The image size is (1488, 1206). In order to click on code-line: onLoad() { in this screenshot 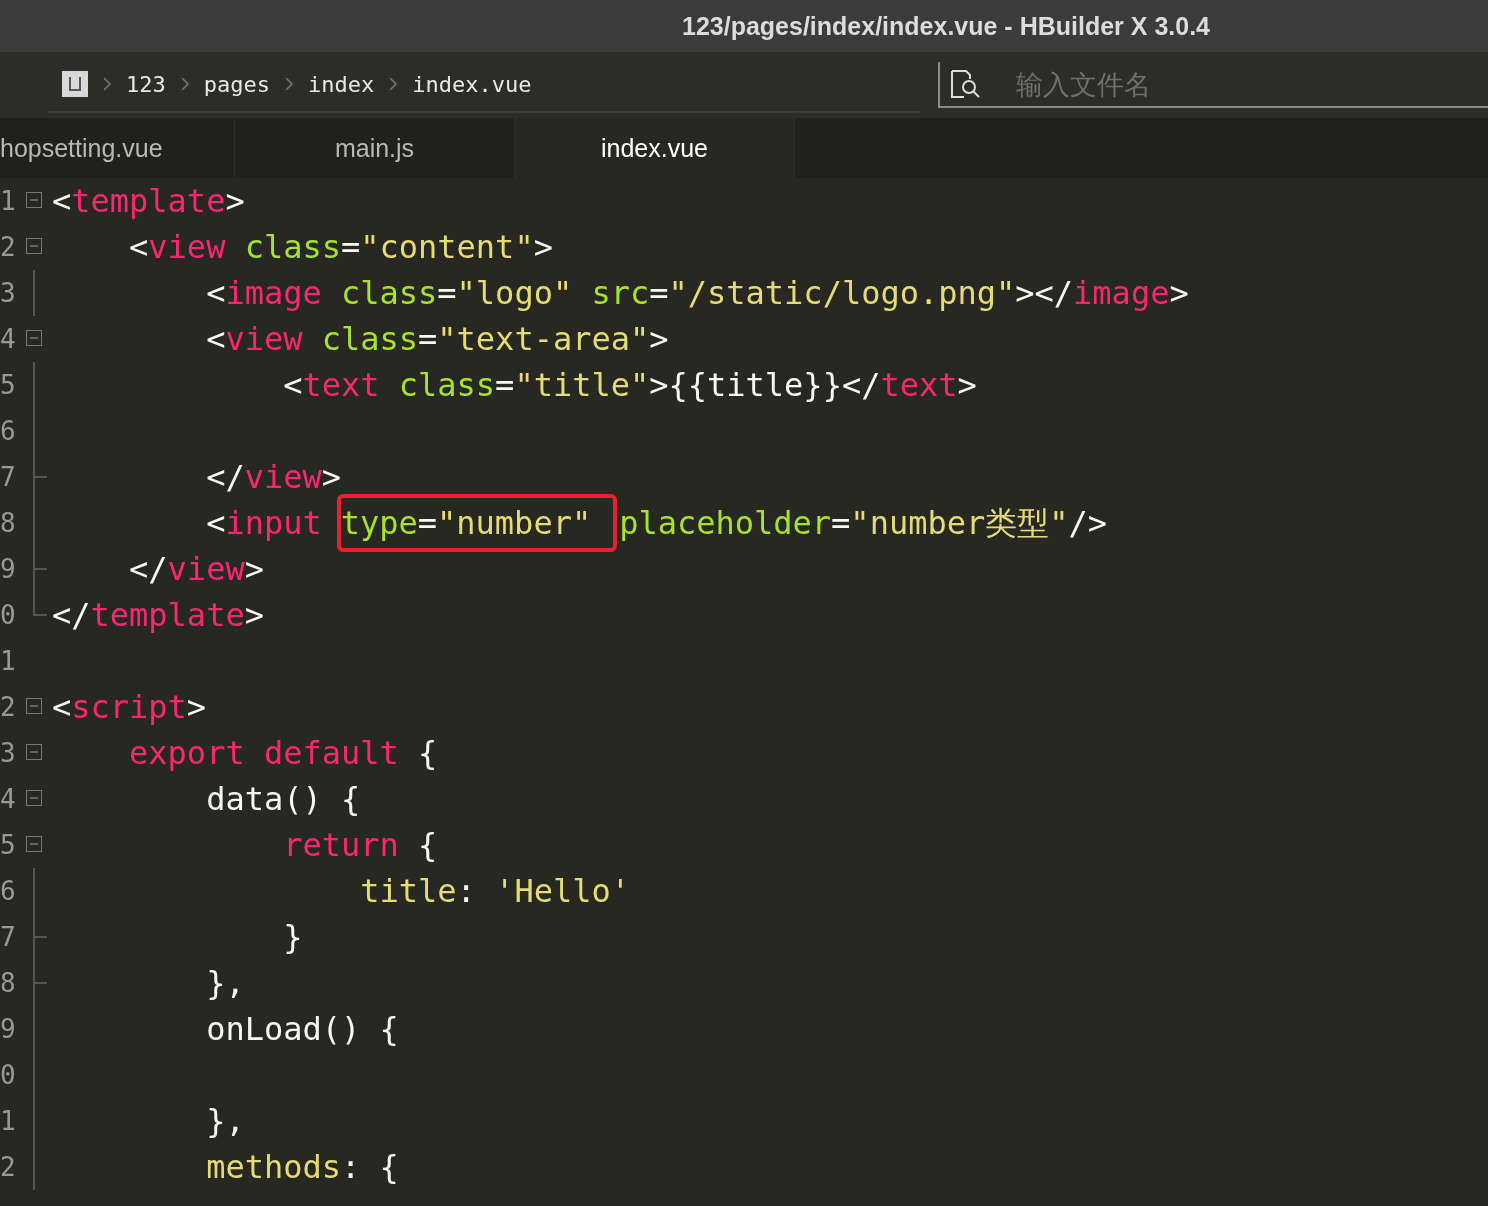, I will do `click(302, 1029)`.